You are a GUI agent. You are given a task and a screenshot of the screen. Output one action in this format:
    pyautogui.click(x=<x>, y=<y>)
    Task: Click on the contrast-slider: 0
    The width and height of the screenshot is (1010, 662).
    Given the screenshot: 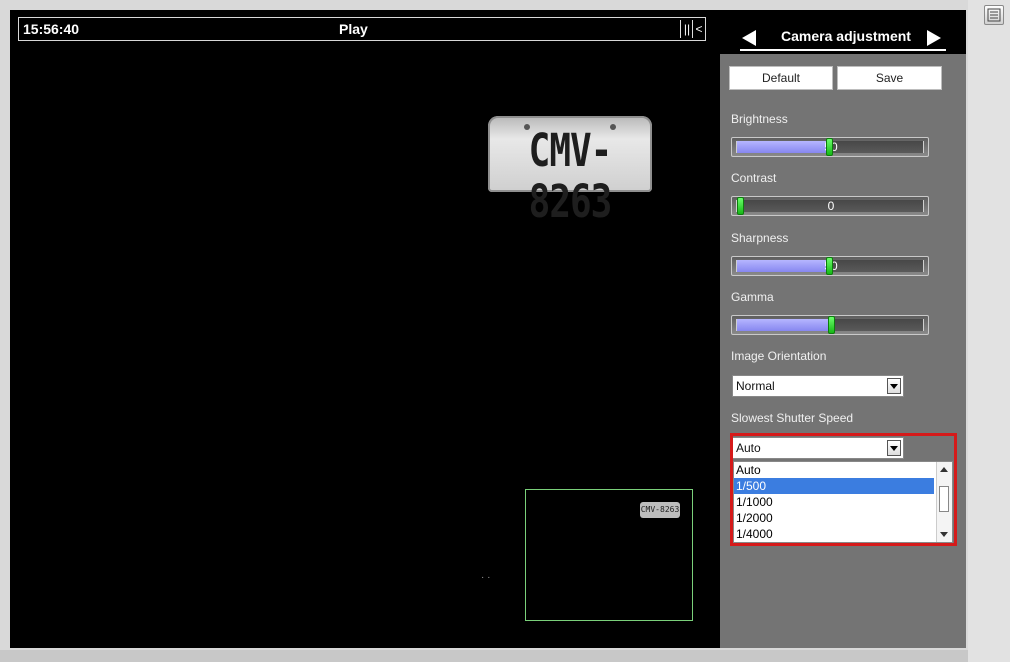 What is the action you would take?
    pyautogui.click(x=830, y=206)
    